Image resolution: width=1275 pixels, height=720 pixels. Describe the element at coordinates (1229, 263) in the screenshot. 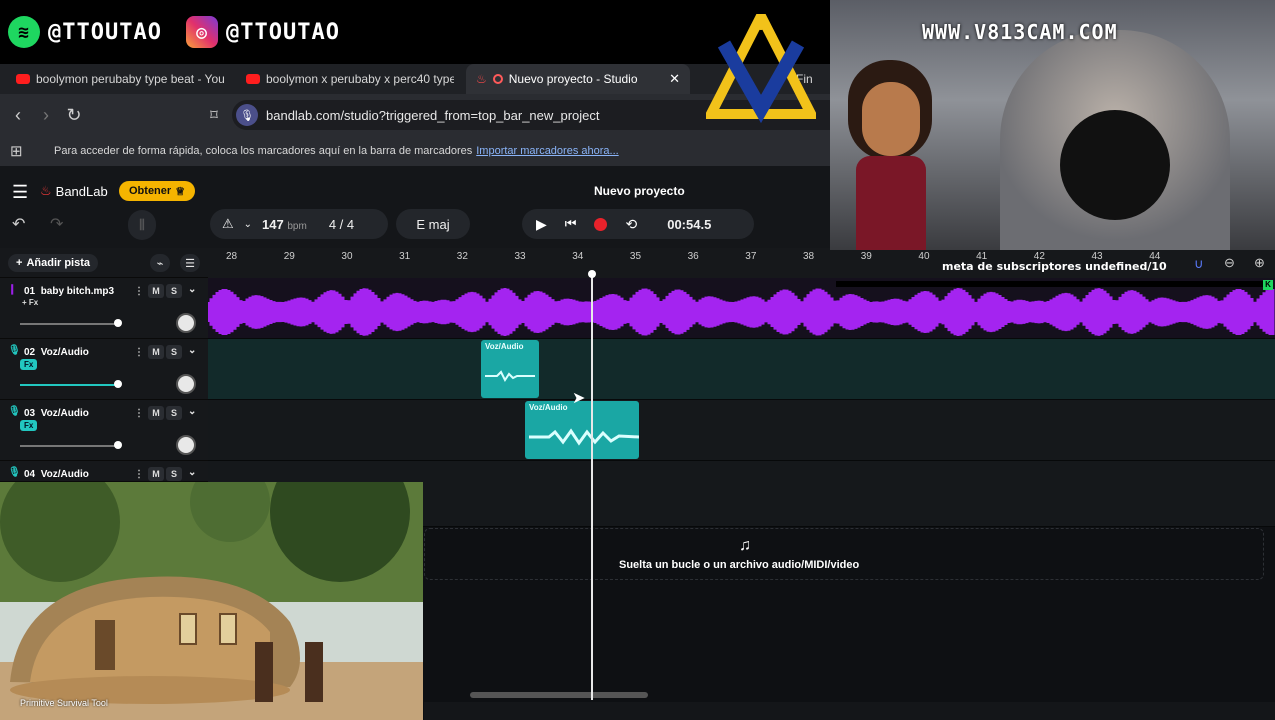

I see `zoom-out-icon: ⊖` at that location.